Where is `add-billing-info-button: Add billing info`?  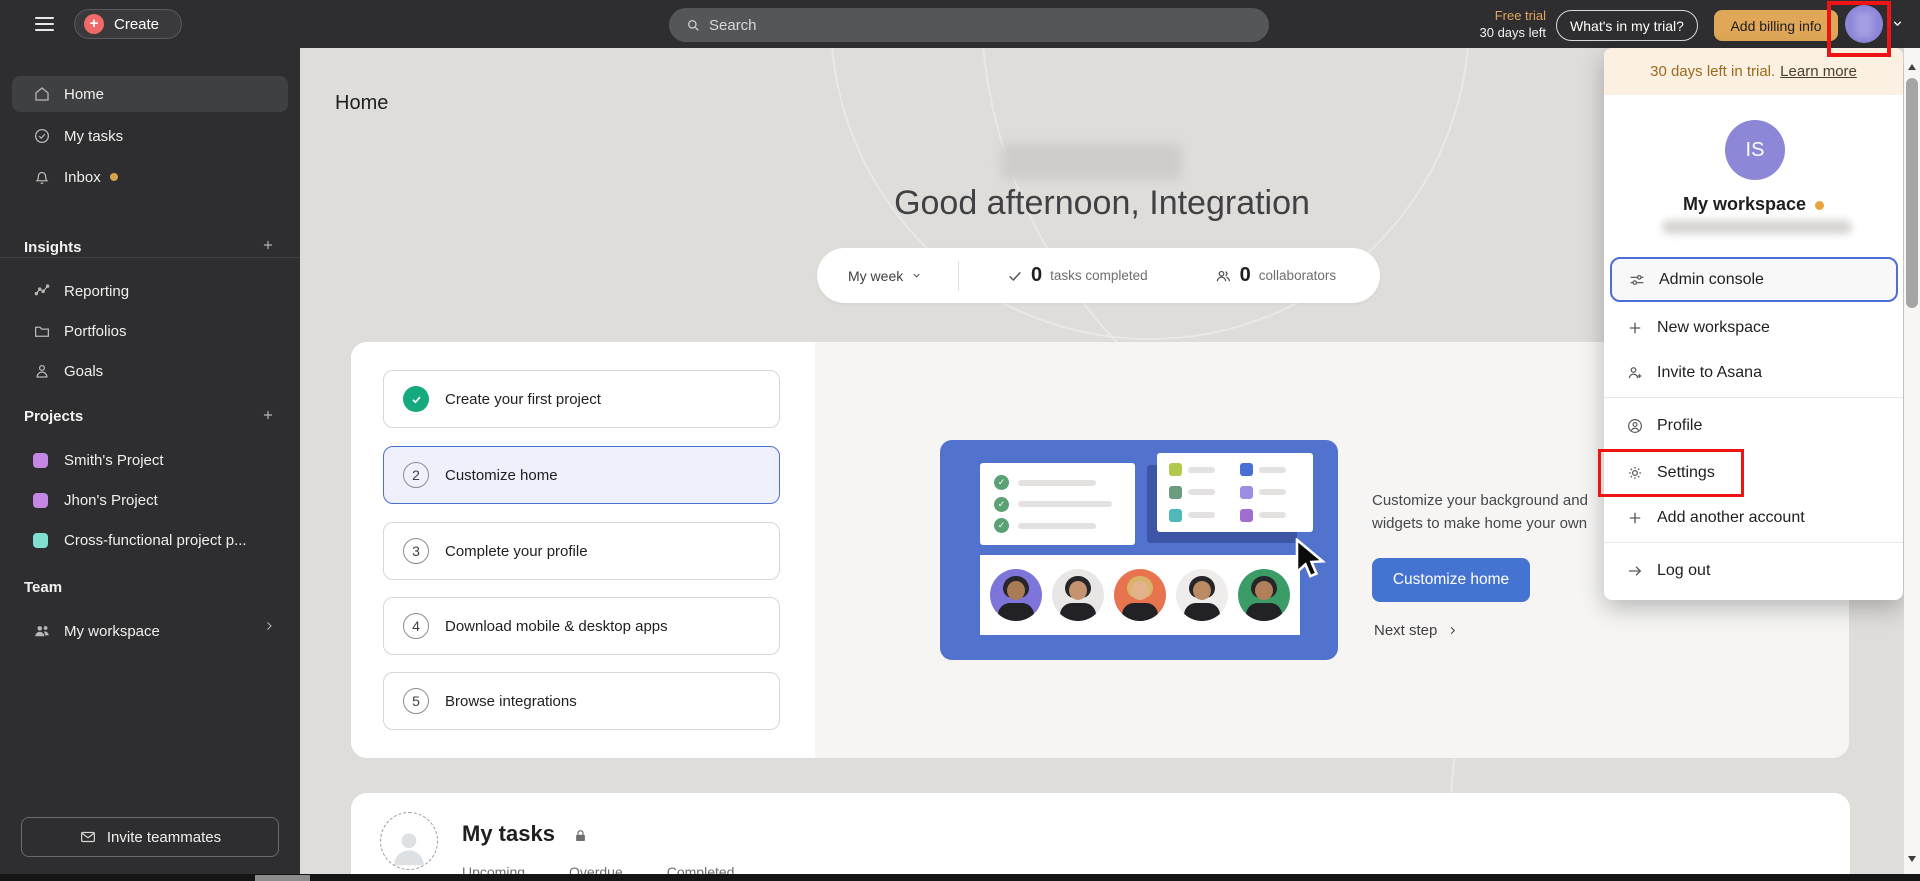
add-billing-info-button: Add billing info is located at coordinates (1776, 25).